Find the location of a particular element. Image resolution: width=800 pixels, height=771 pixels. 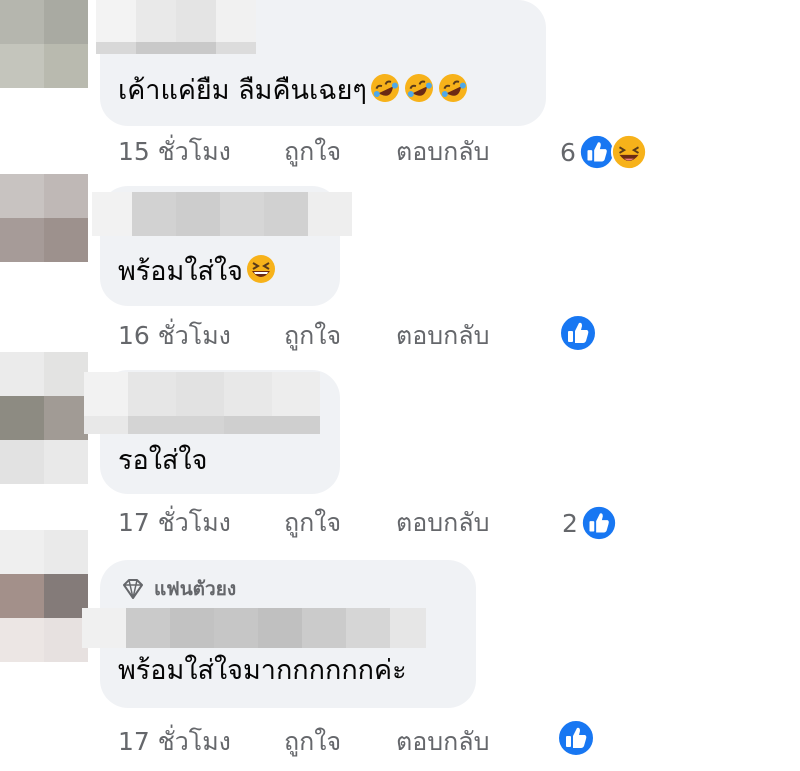

comment-text: รอใส่ใจ is located at coordinates (162, 461).